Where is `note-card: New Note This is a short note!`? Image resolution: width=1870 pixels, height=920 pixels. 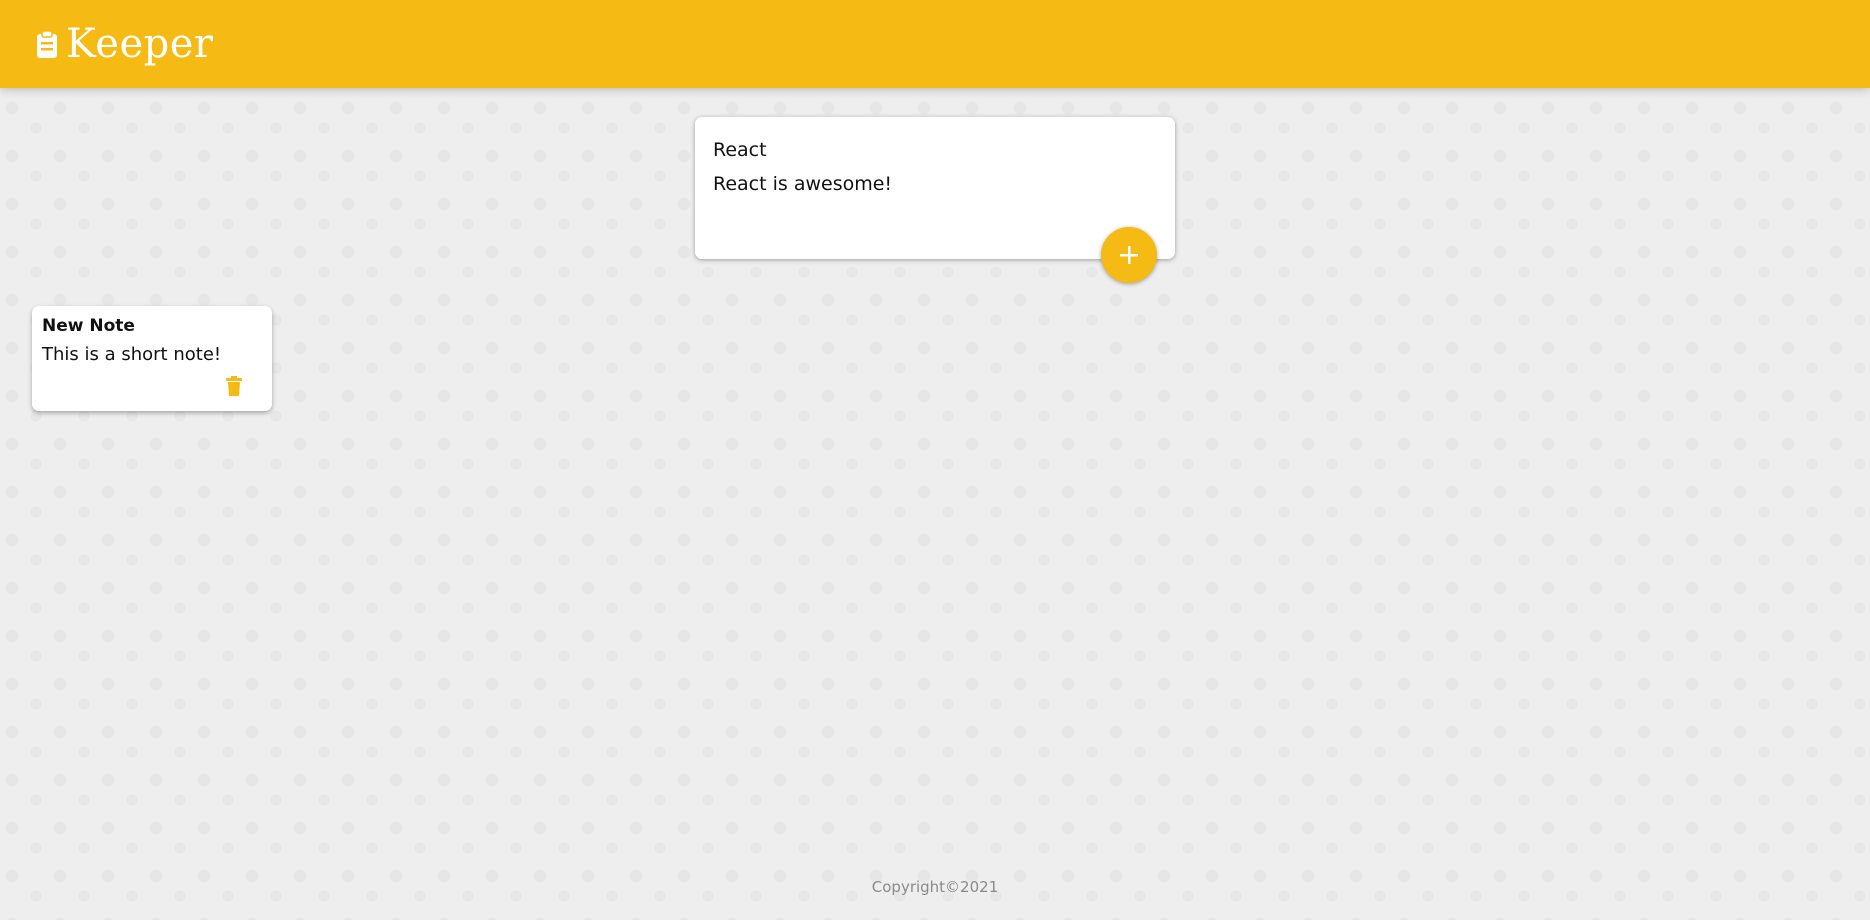 note-card: New Note This is a short note! is located at coordinates (152, 358).